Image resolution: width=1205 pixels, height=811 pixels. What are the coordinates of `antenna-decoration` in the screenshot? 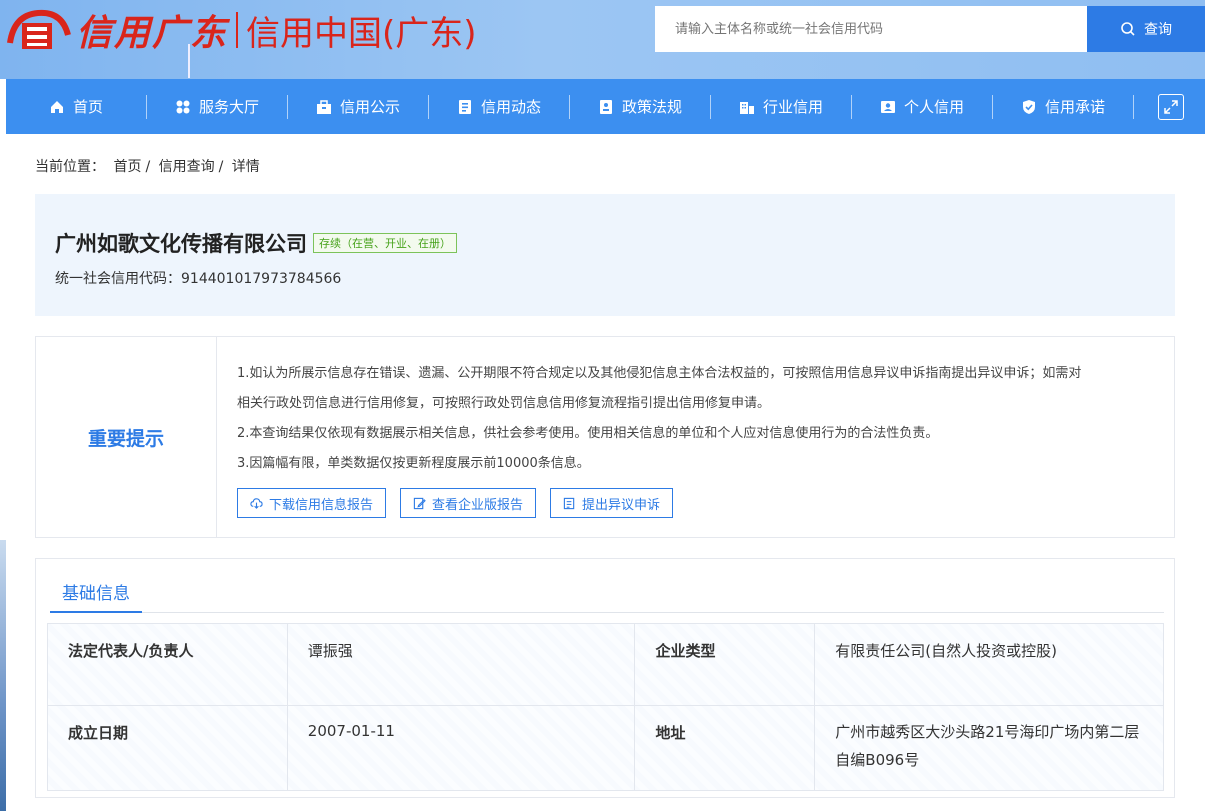 It's located at (189, 61).